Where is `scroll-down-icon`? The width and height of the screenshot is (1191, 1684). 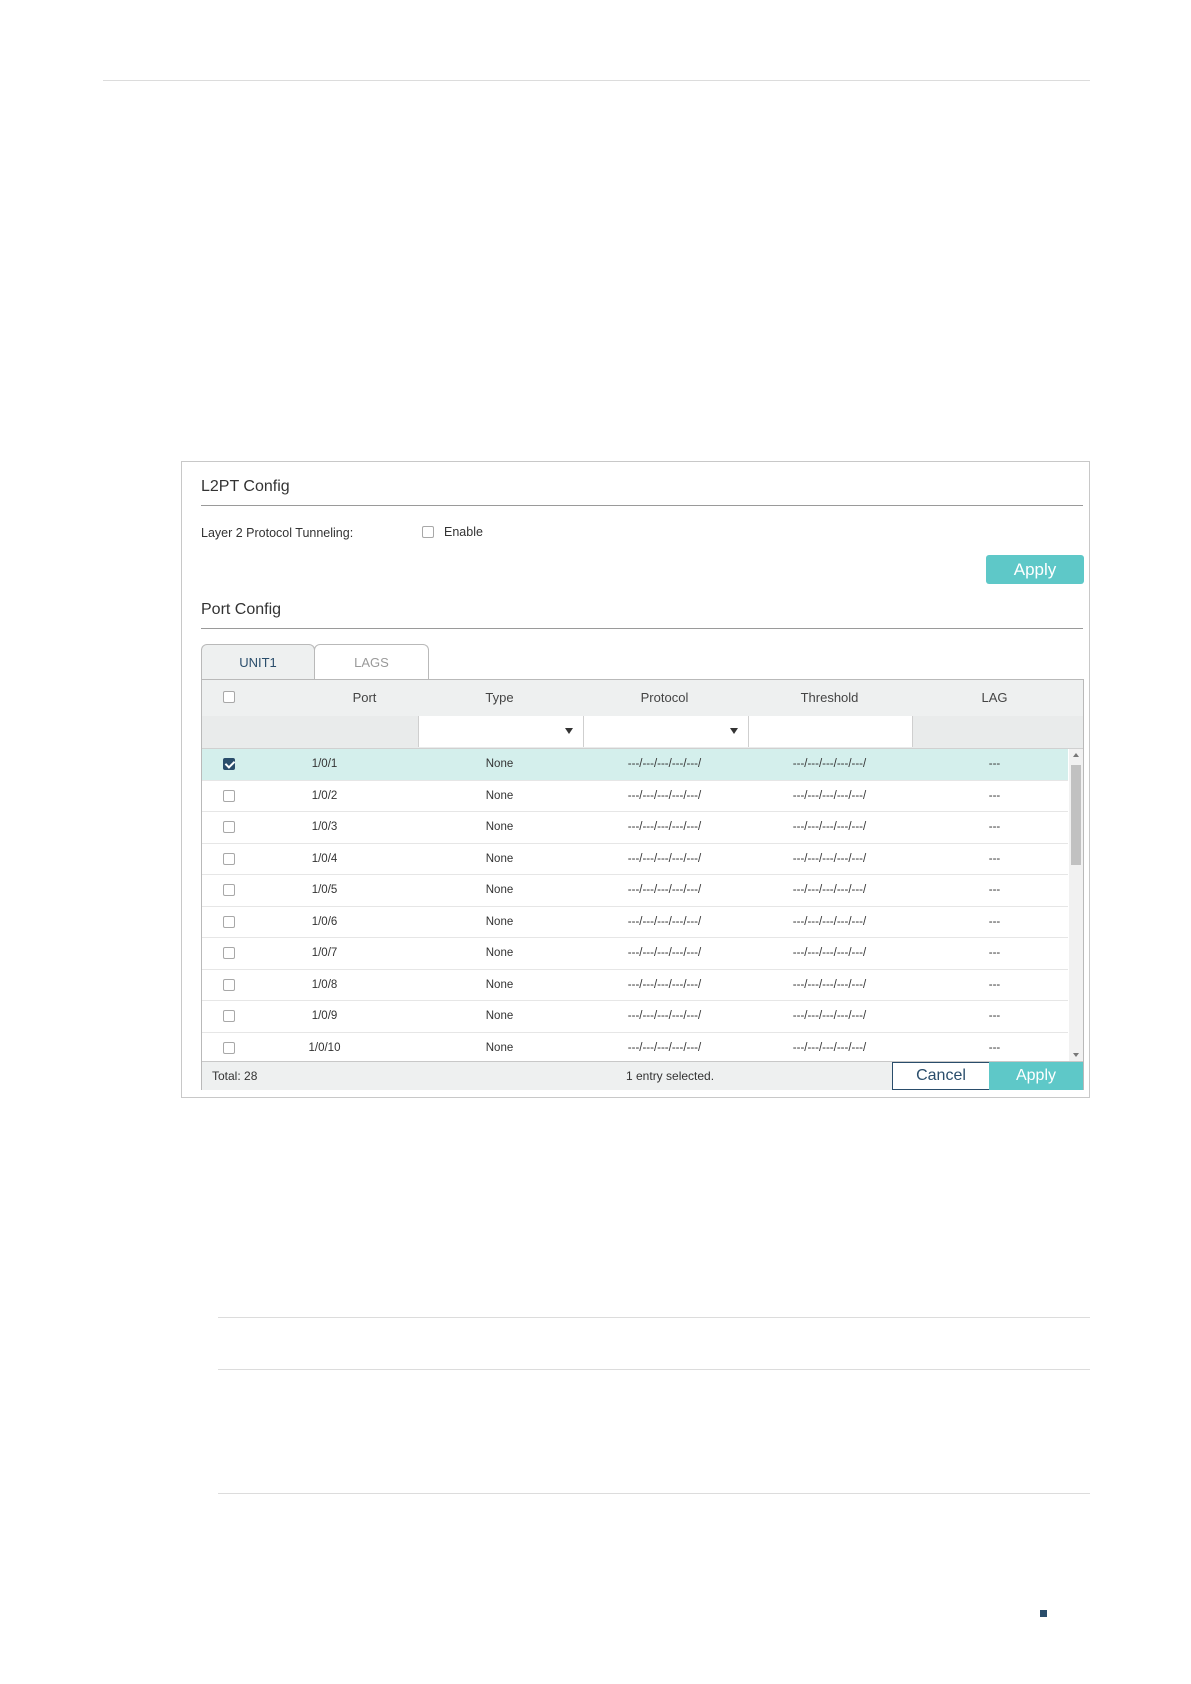
scroll-down-icon is located at coordinates (1076, 1055).